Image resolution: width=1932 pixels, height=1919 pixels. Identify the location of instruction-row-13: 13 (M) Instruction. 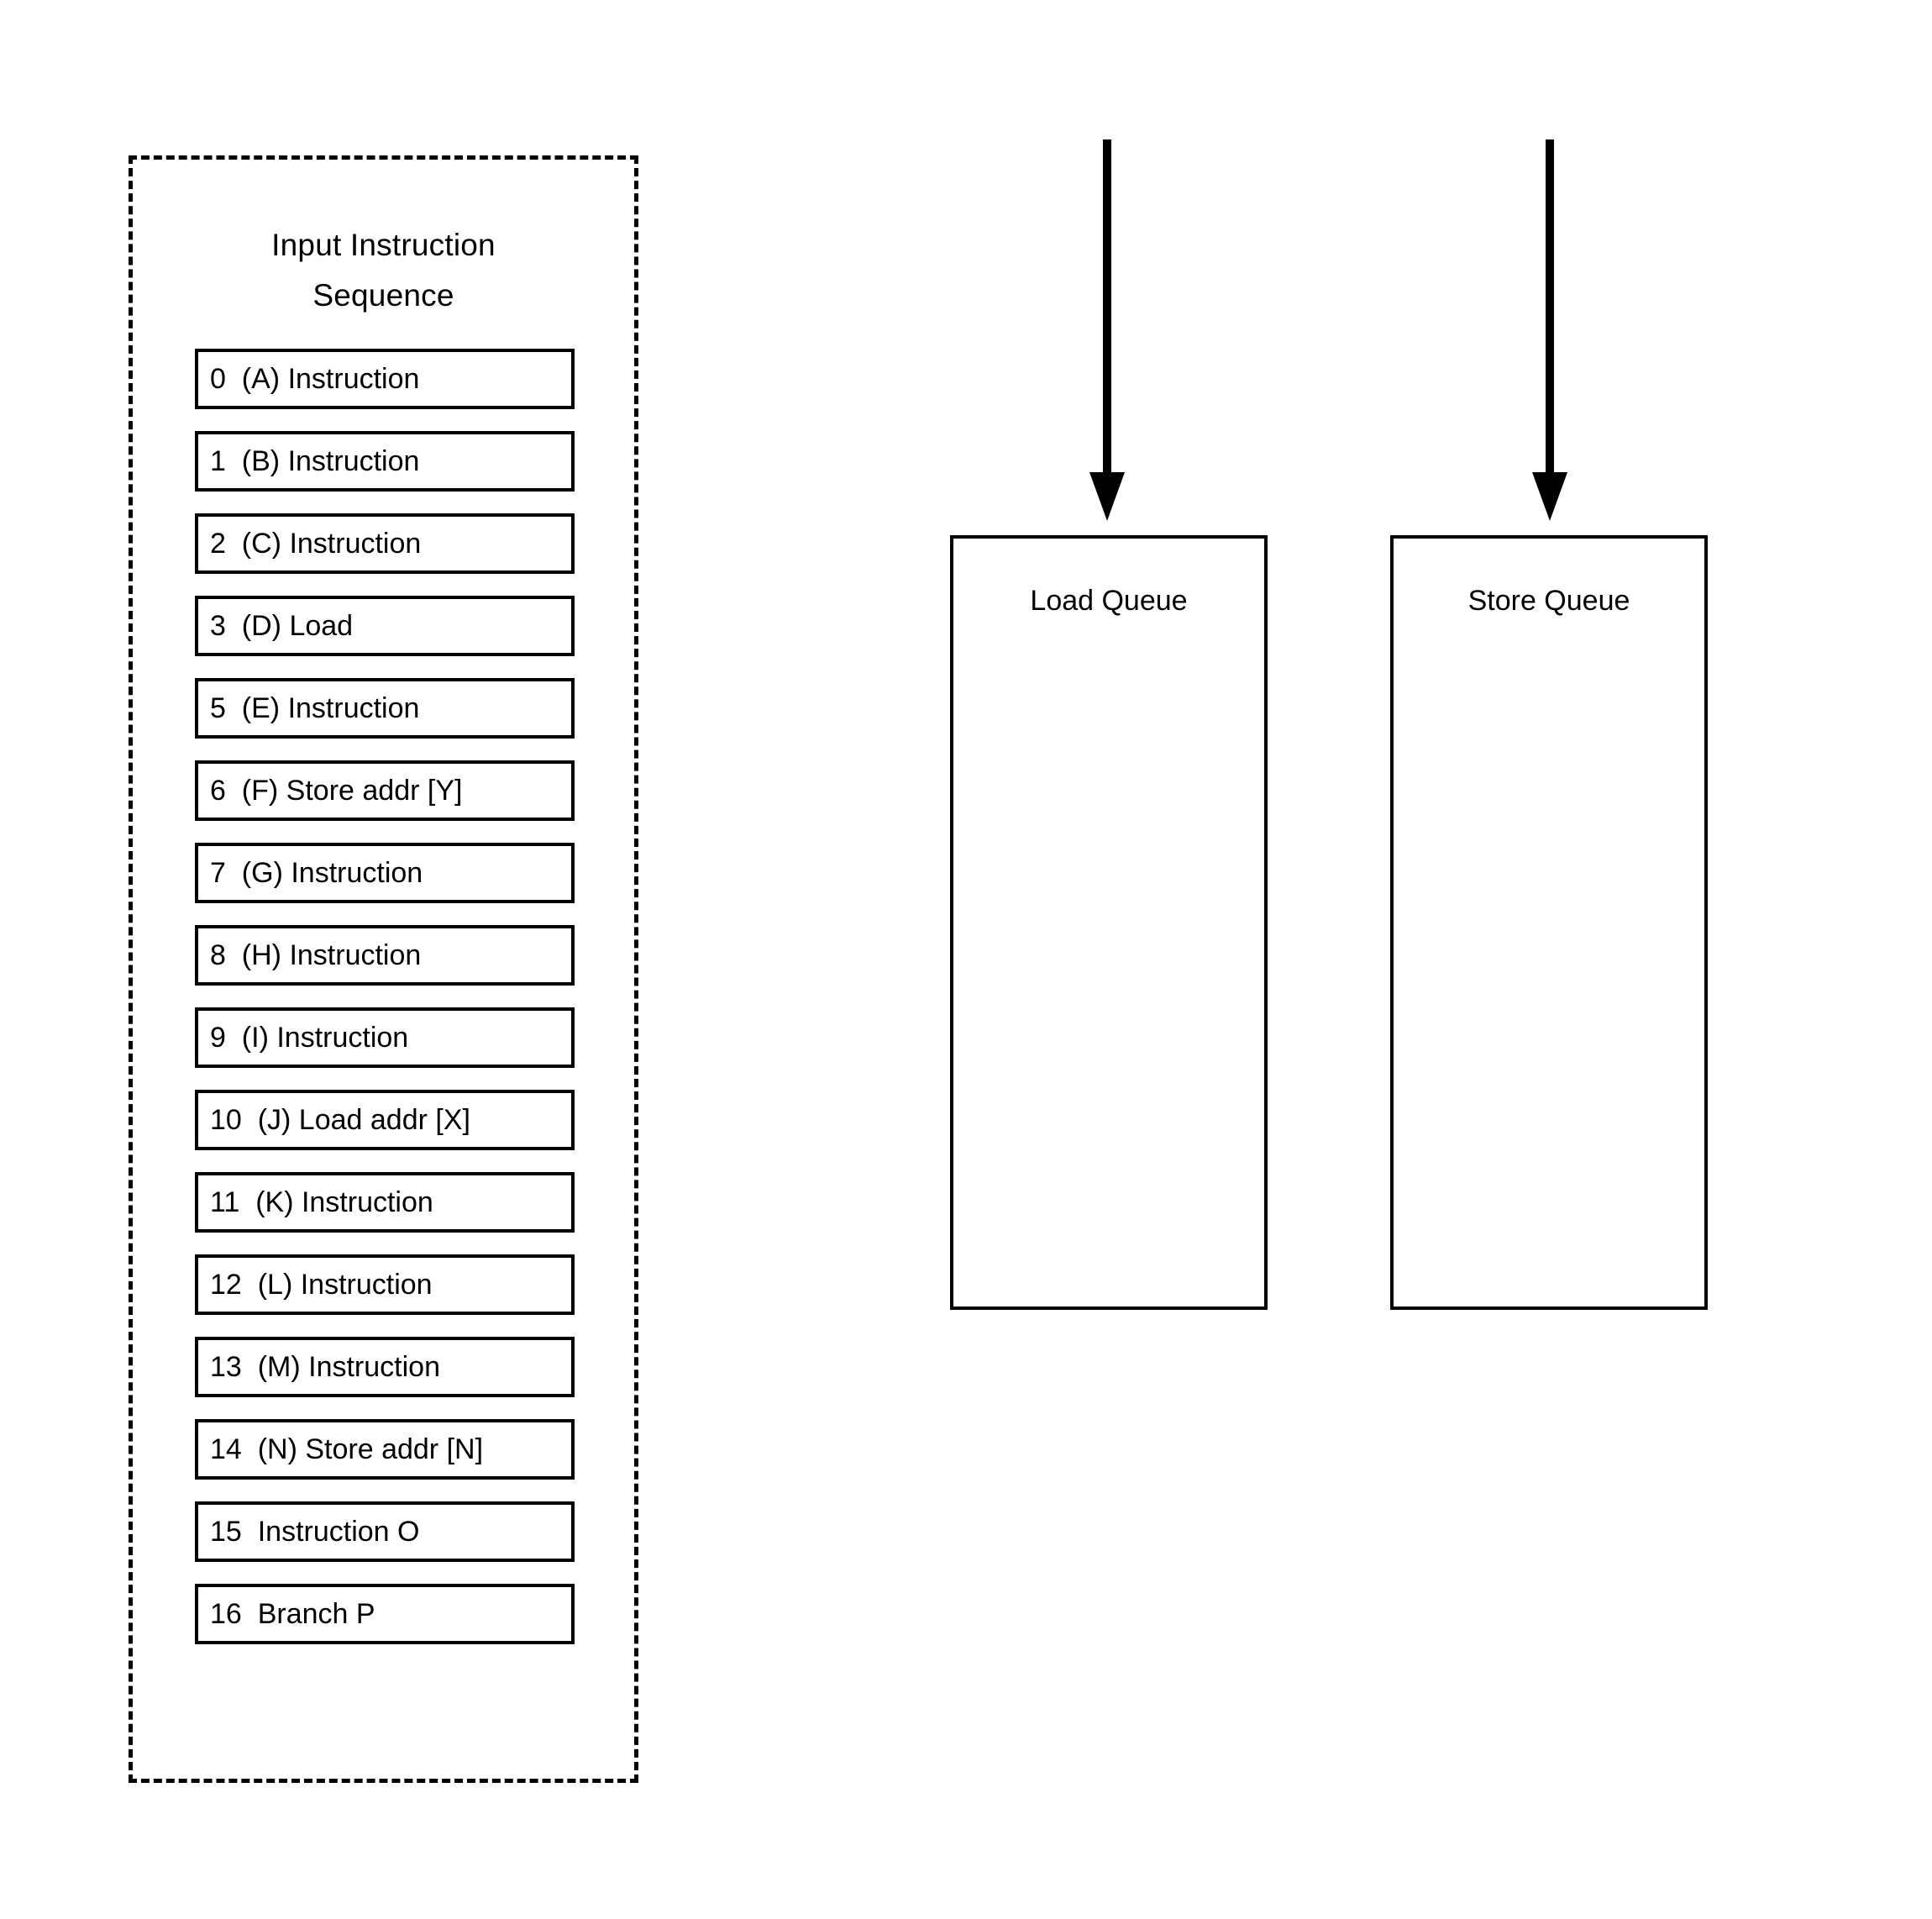
(385, 1367).